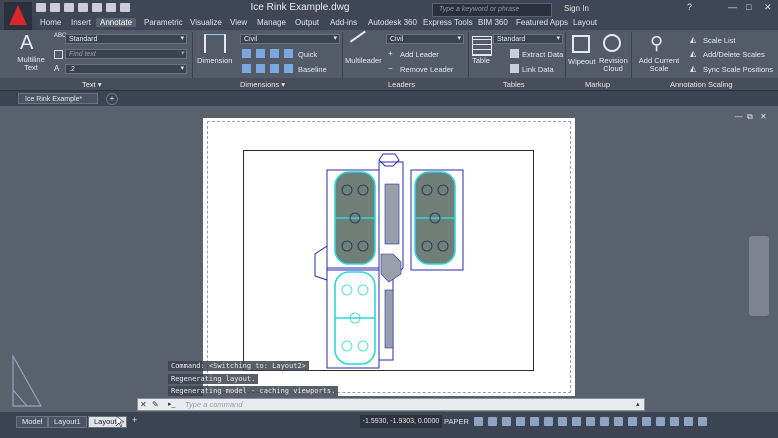 This screenshot has width=778, height=438. I want to click on save-icon, so click(69, 8).